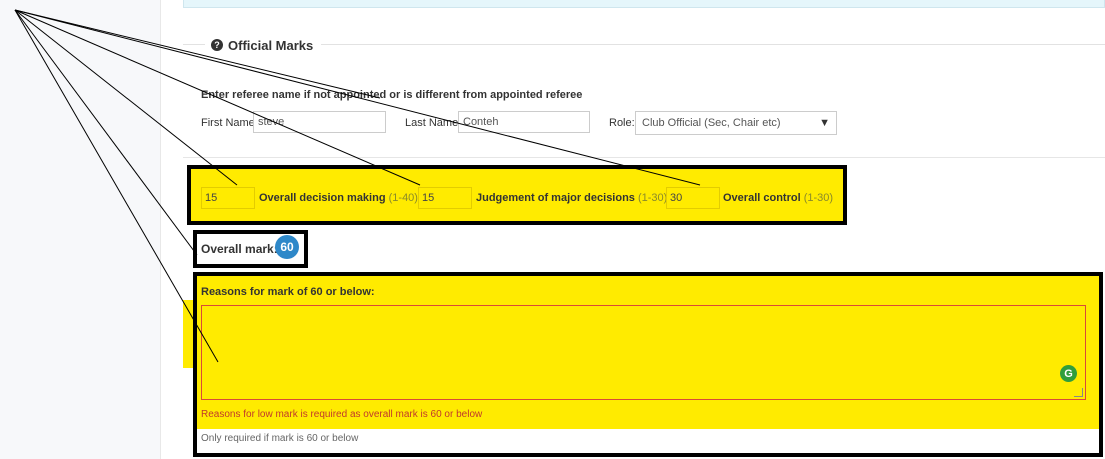 This screenshot has height=459, width=1105. I want to click on overall-control-input, so click(693, 198).